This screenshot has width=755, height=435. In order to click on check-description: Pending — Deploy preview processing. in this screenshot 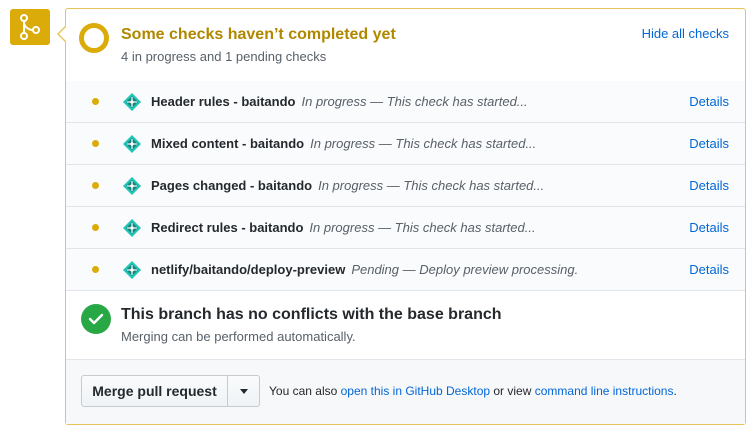, I will do `click(465, 269)`.